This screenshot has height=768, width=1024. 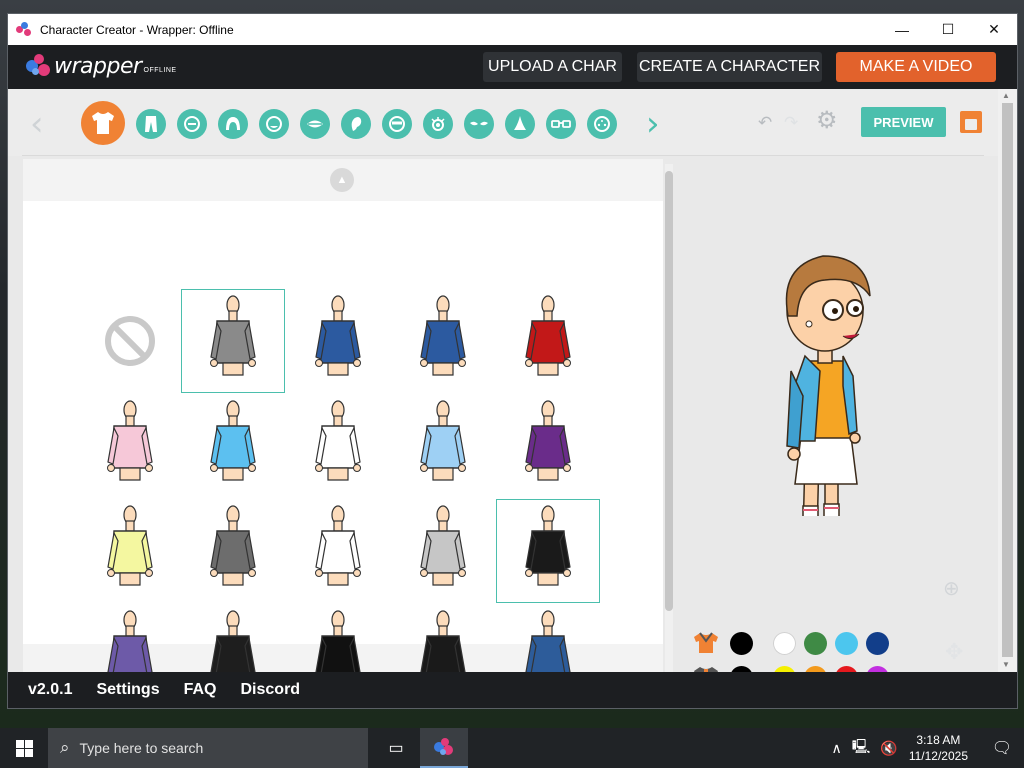 What do you see at coordinates (274, 124) in the screenshot?
I see `category-head-button` at bounding box center [274, 124].